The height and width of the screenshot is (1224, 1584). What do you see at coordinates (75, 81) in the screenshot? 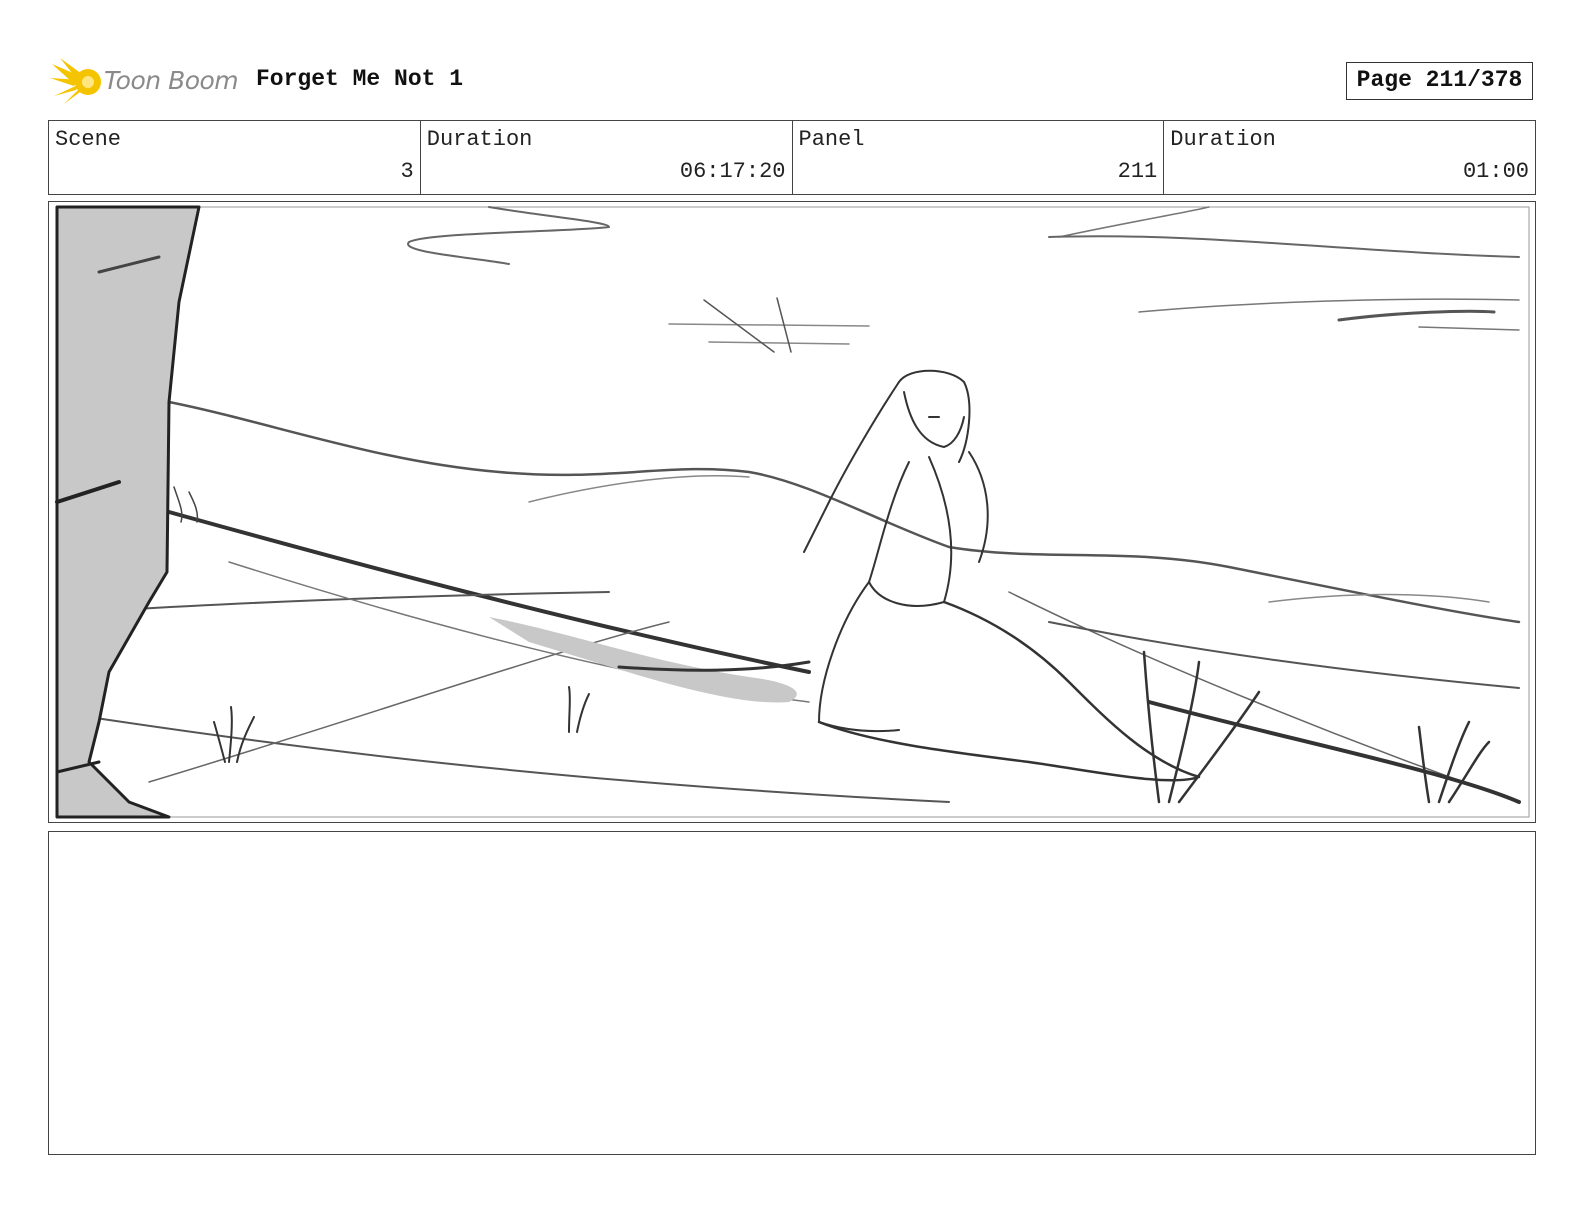
I see `toon-boom-star-icon` at bounding box center [75, 81].